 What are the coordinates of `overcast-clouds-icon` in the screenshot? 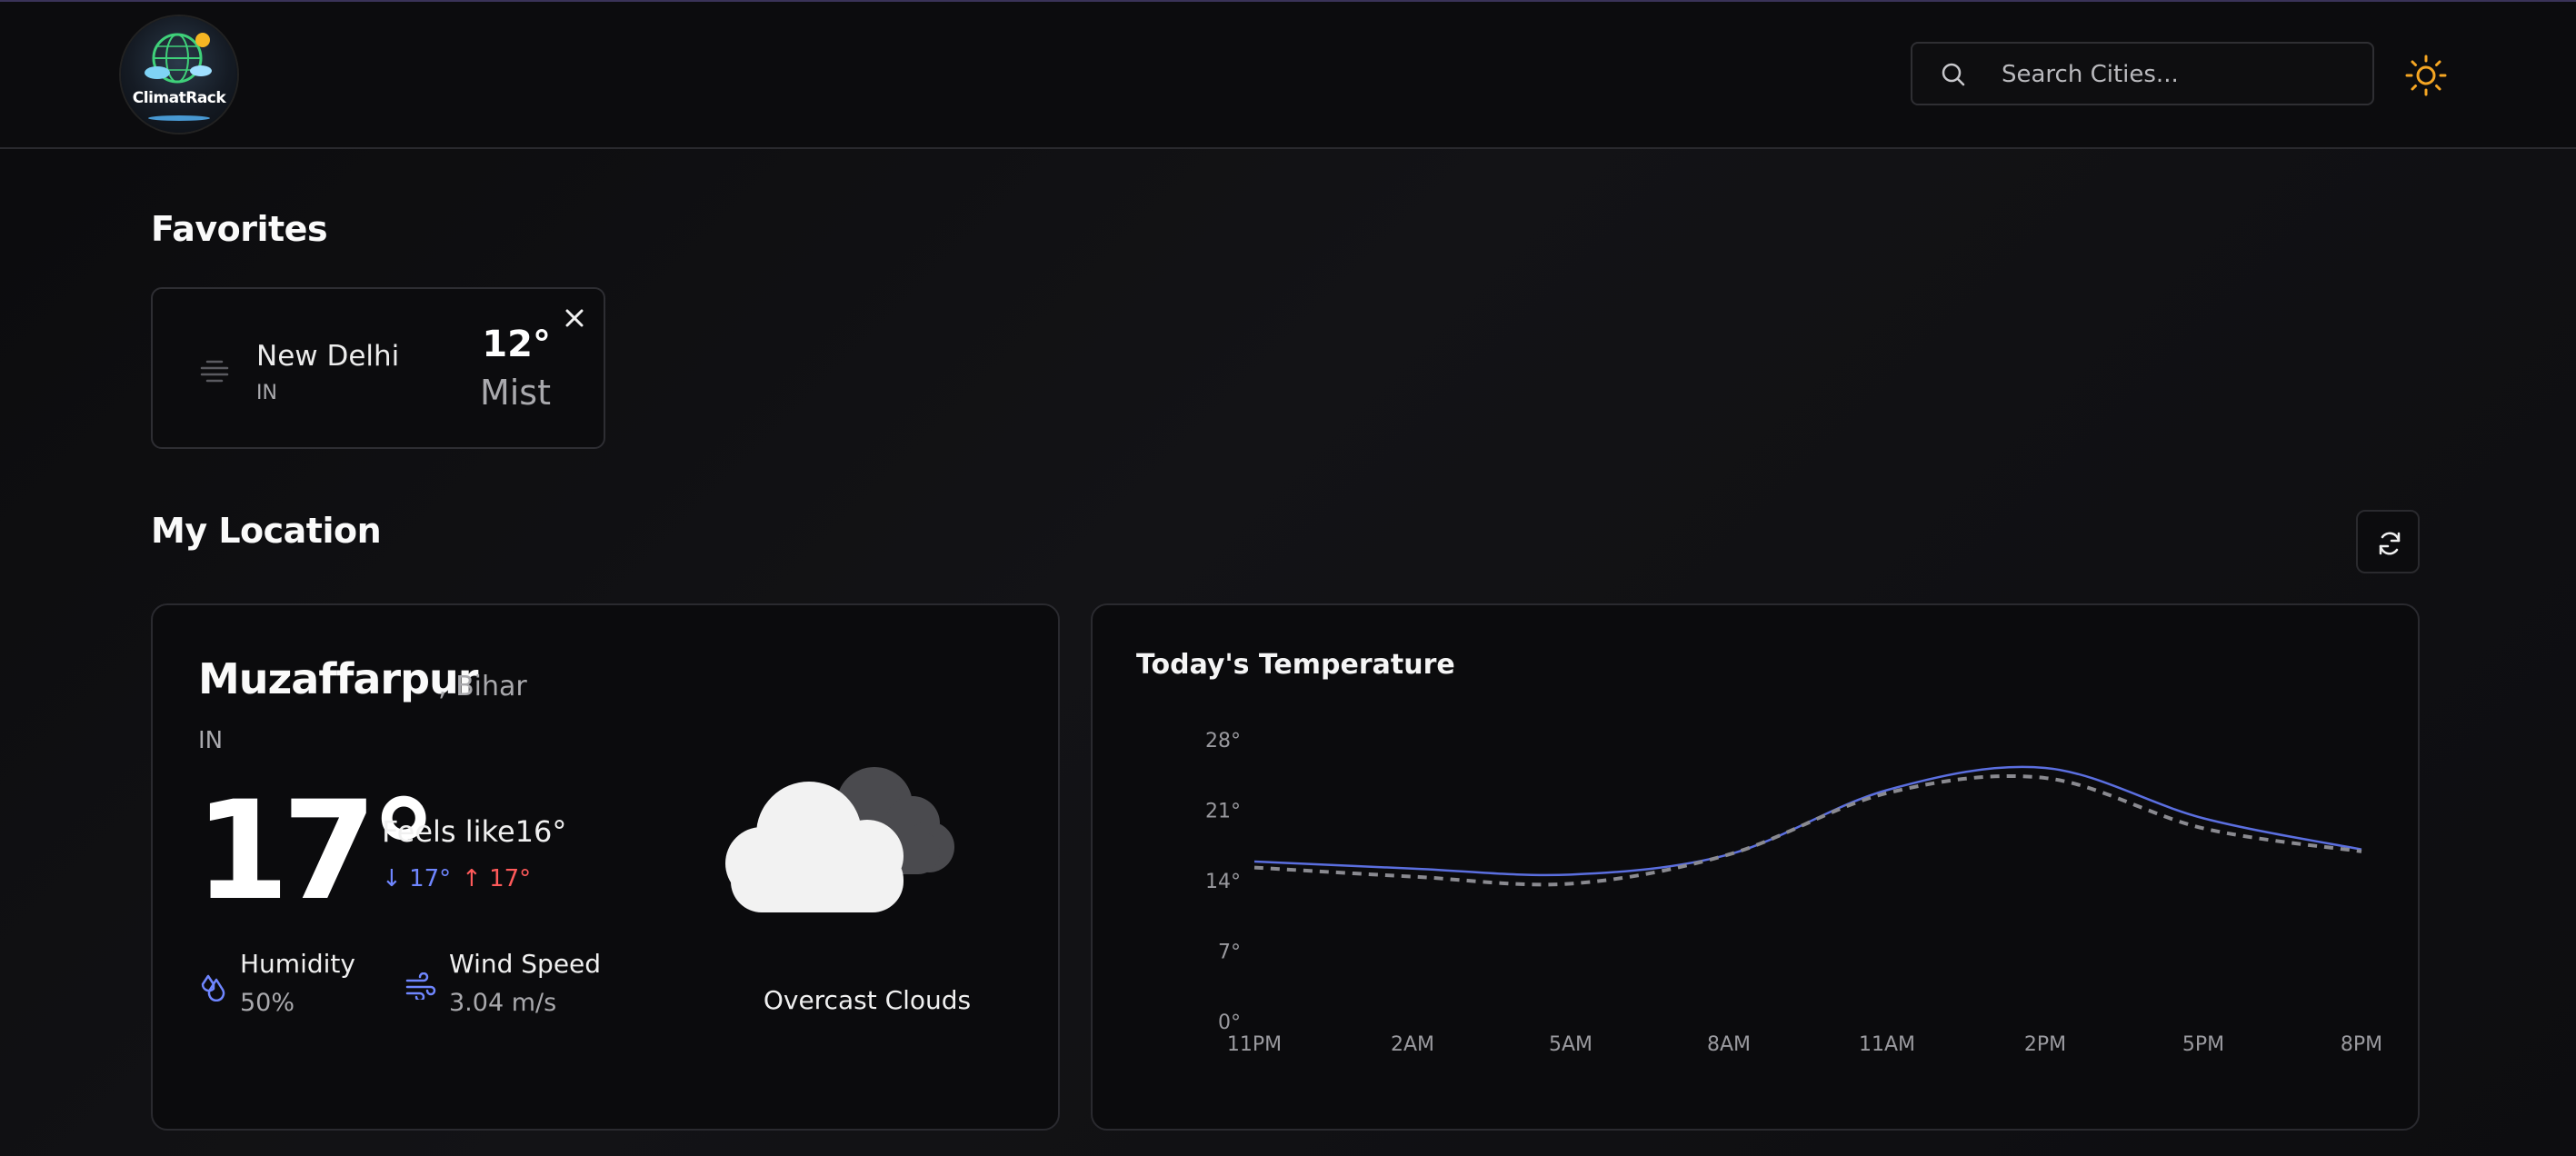 It's located at (839, 839).